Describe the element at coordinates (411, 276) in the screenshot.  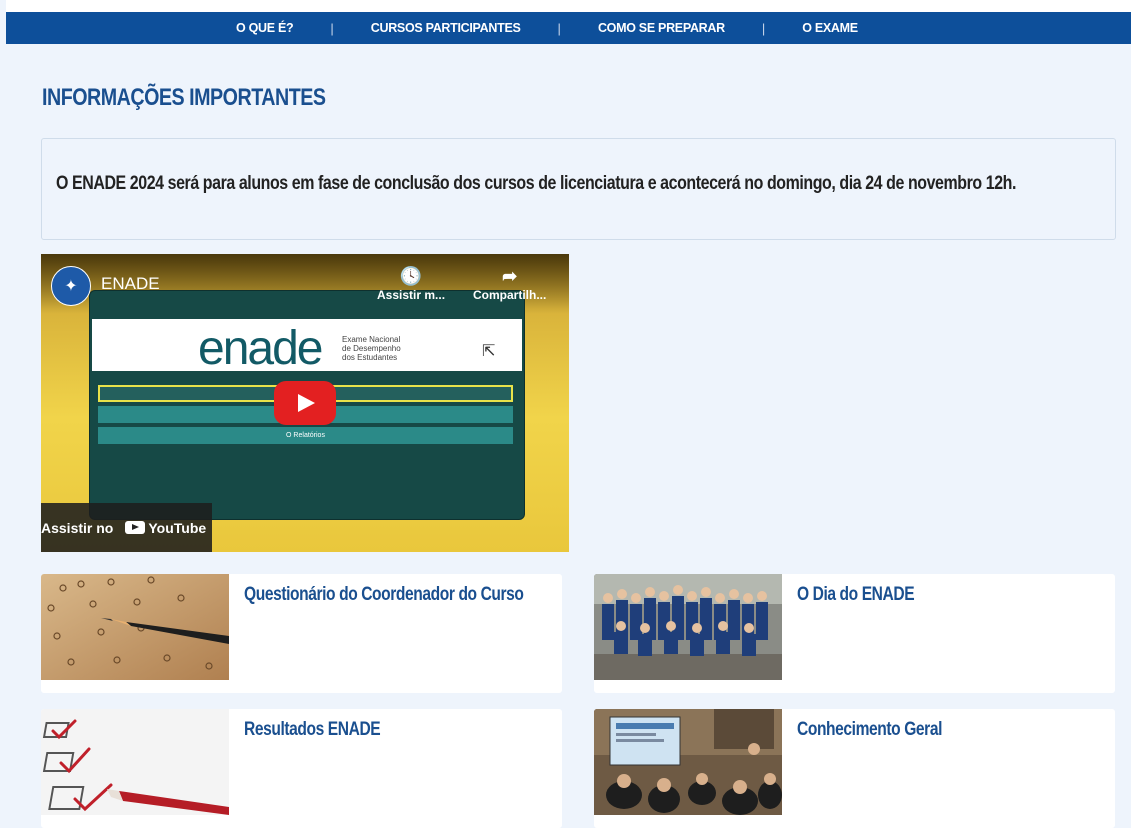
I see `clock-icon: 🕓` at that location.